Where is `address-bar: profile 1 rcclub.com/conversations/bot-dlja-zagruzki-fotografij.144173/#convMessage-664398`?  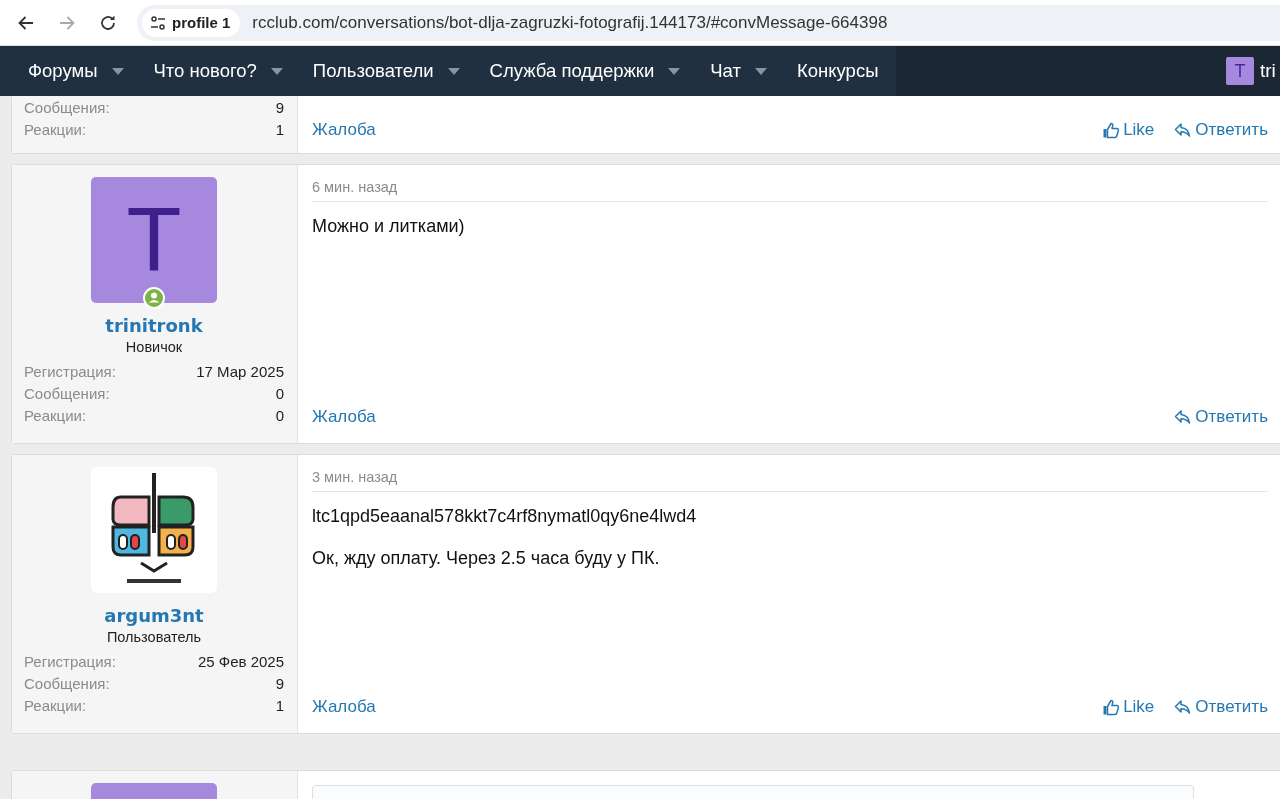
address-bar: profile 1 rcclub.com/conversations/bot-dlja-zagruzki-fotografij.144173/#convMessage-664398 is located at coordinates (708, 22).